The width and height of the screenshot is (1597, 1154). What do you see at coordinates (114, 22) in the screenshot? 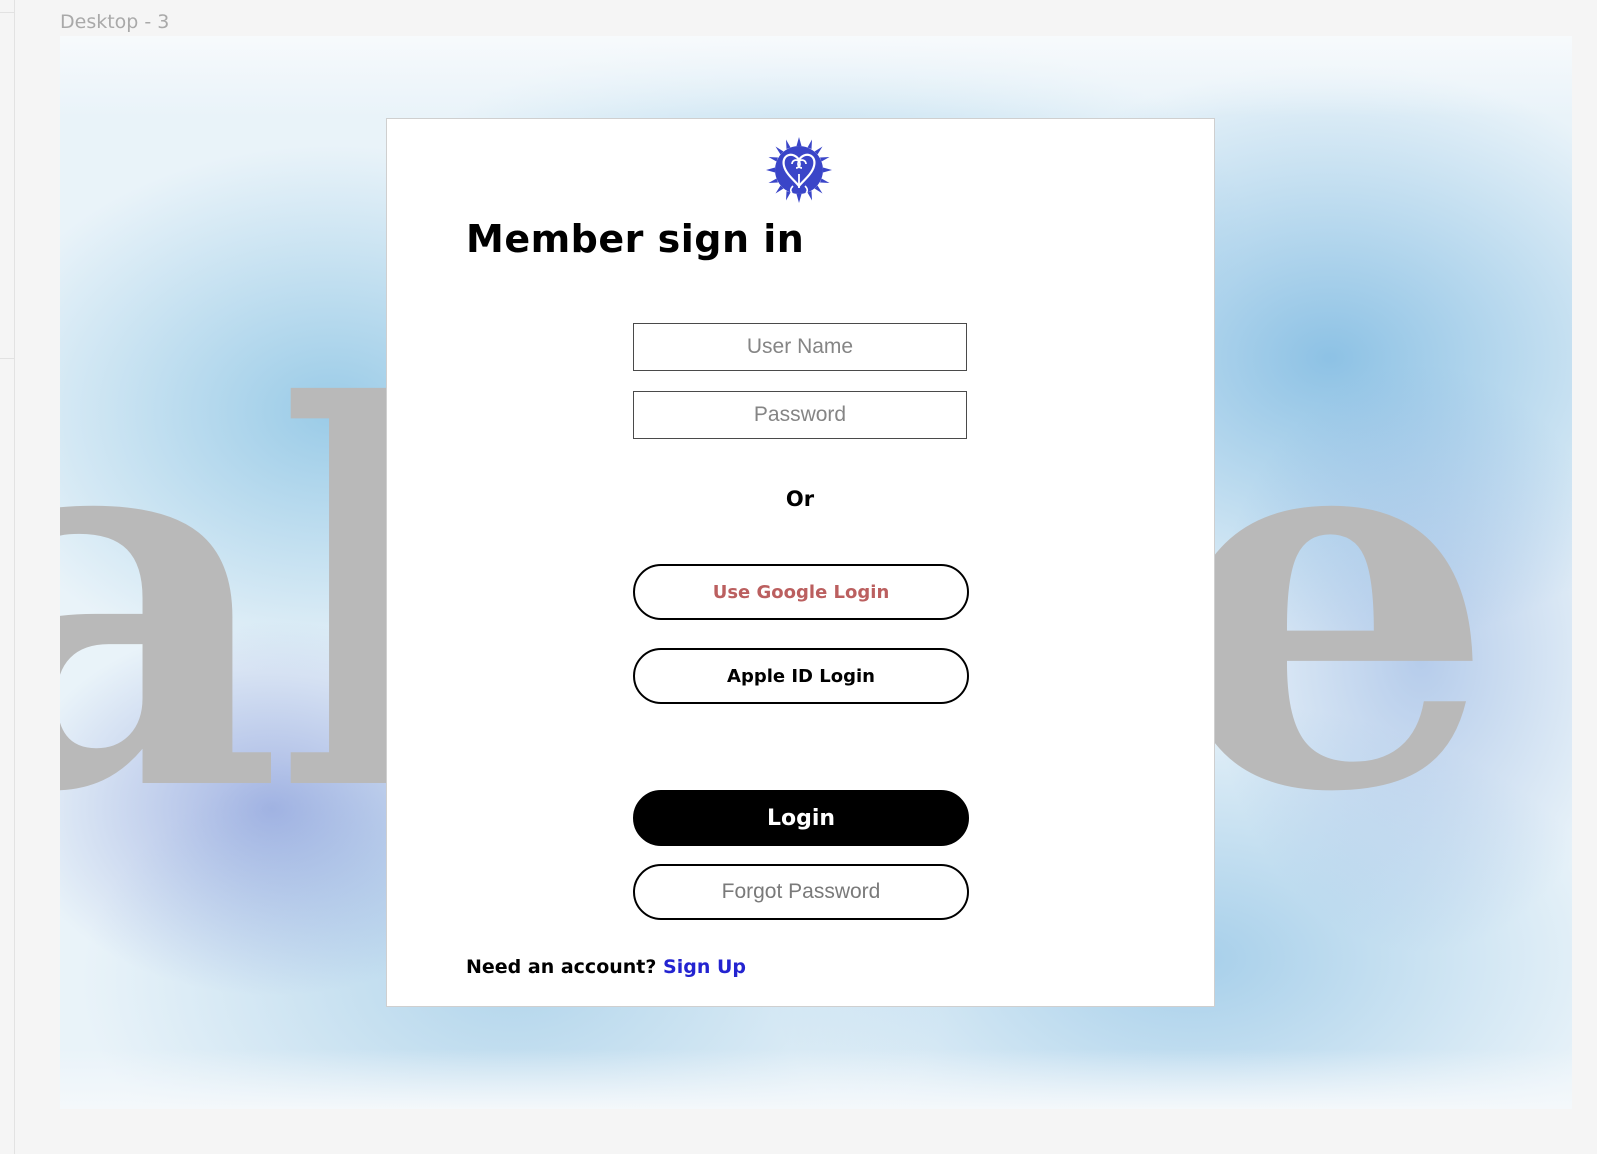
I see `frame-label: Desktop - 3` at bounding box center [114, 22].